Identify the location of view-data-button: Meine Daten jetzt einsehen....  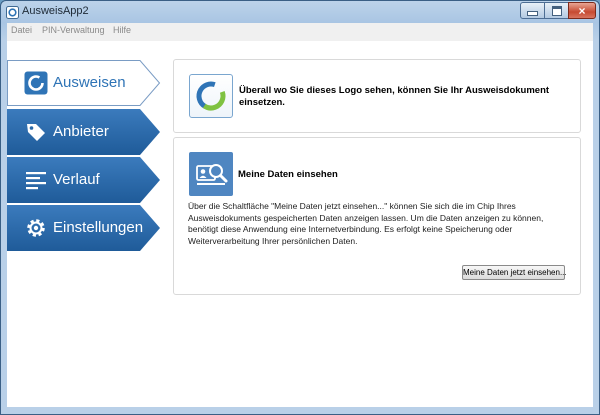
(514, 272).